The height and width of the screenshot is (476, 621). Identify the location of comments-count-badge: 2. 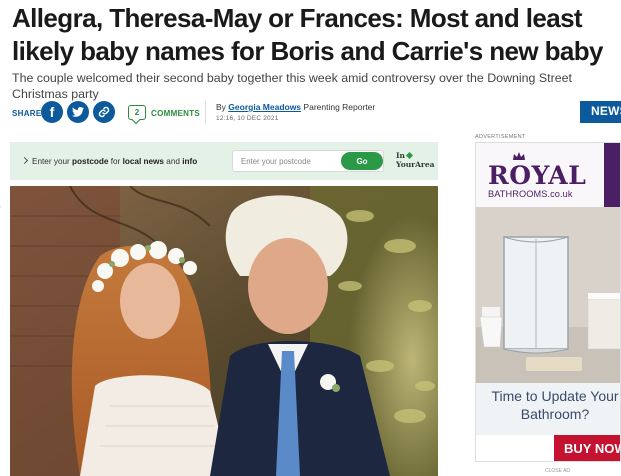
(137, 112).